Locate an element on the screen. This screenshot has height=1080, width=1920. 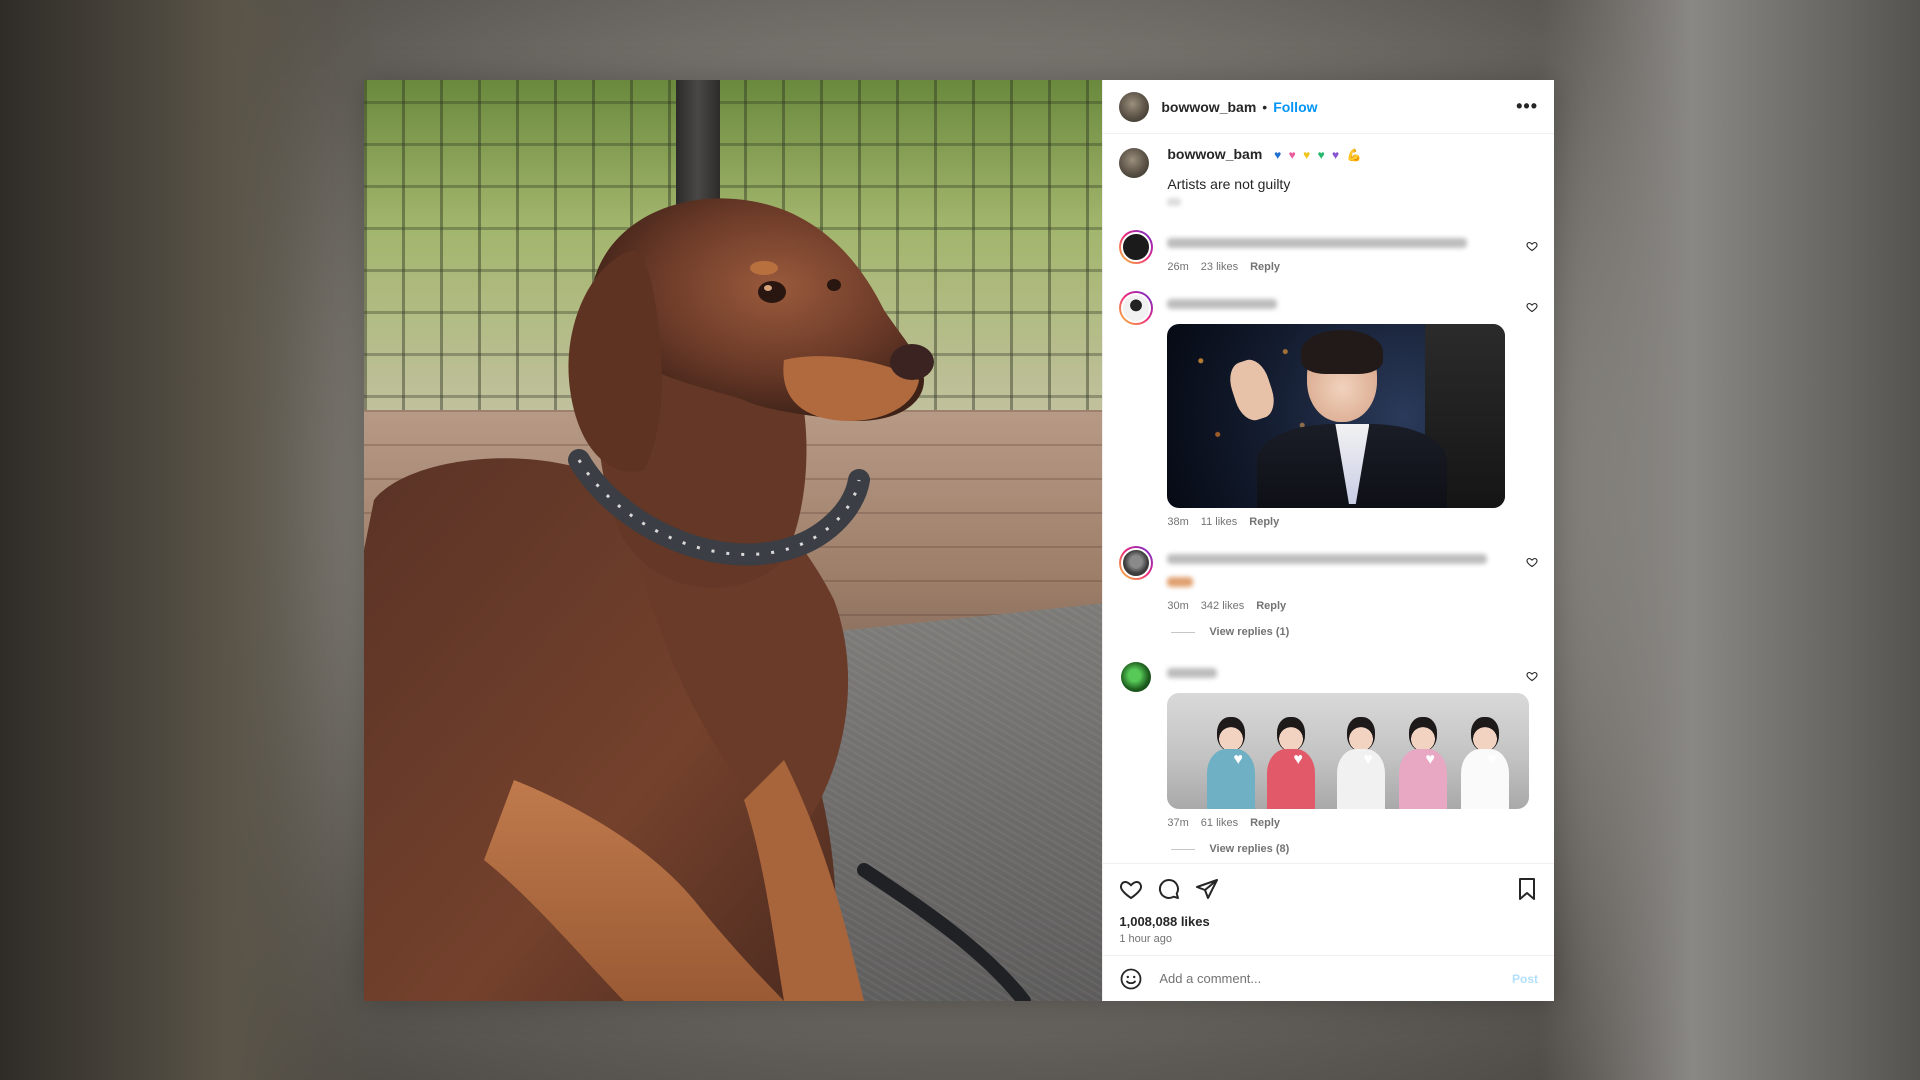
comment-gif-group: ♥ ♥ ♥ ♥ ♥ is located at coordinates (1348, 751).